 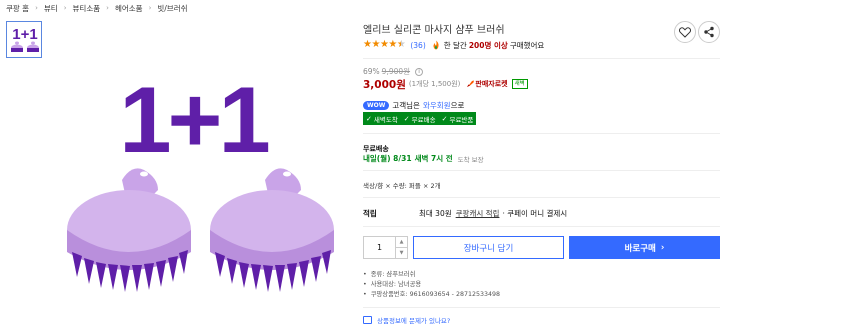 I want to click on brush-illustration-right, so click(x=272, y=230).